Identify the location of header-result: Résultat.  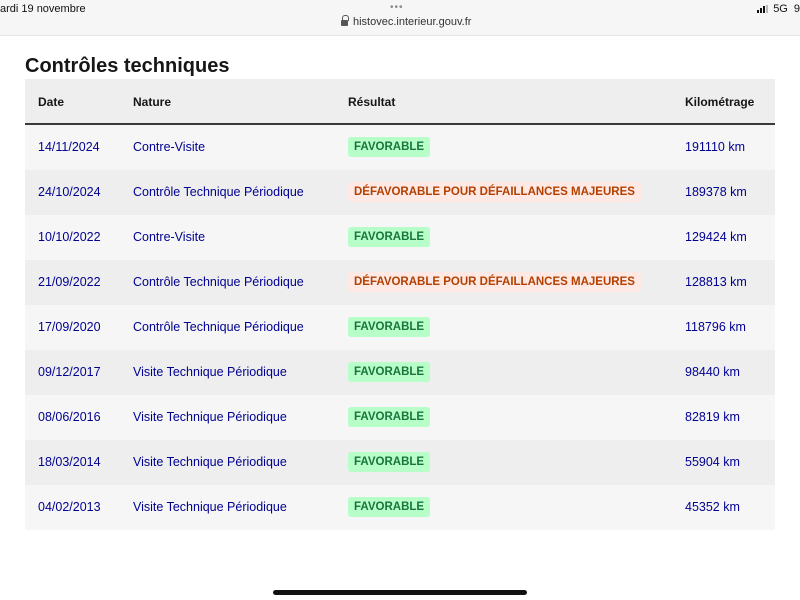
(372, 102).